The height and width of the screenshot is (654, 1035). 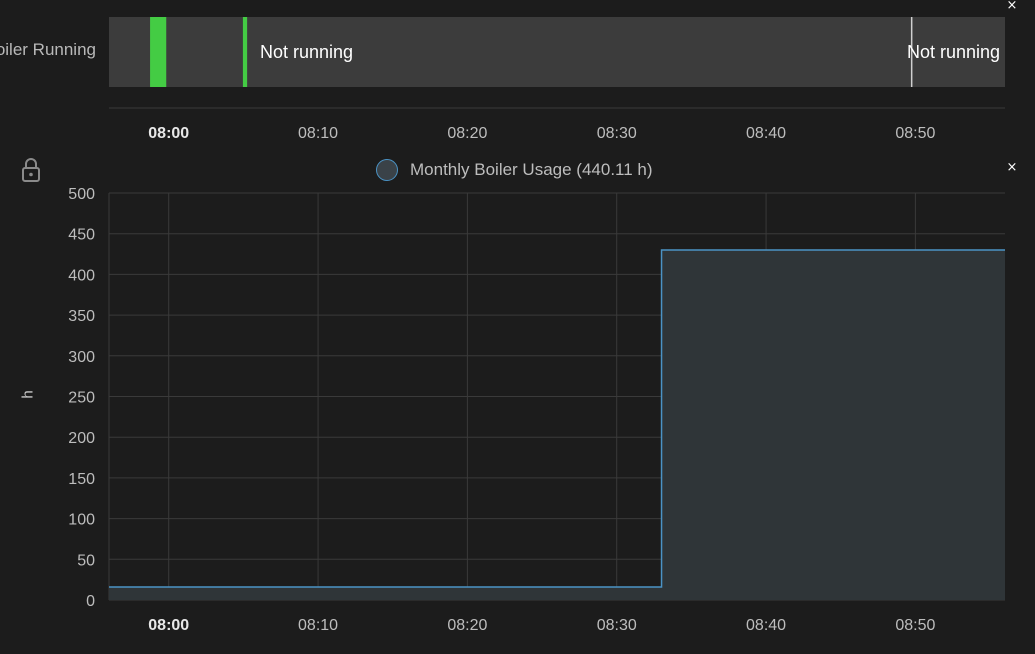 I want to click on x-tick-label: 08:30, so click(x=617, y=625).